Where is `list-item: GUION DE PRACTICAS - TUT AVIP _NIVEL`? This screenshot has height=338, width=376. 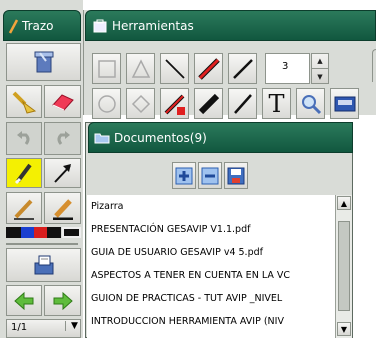
list-item: GUION DE PRACTICAS - TUT AVIP _NIVEL is located at coordinates (211, 298).